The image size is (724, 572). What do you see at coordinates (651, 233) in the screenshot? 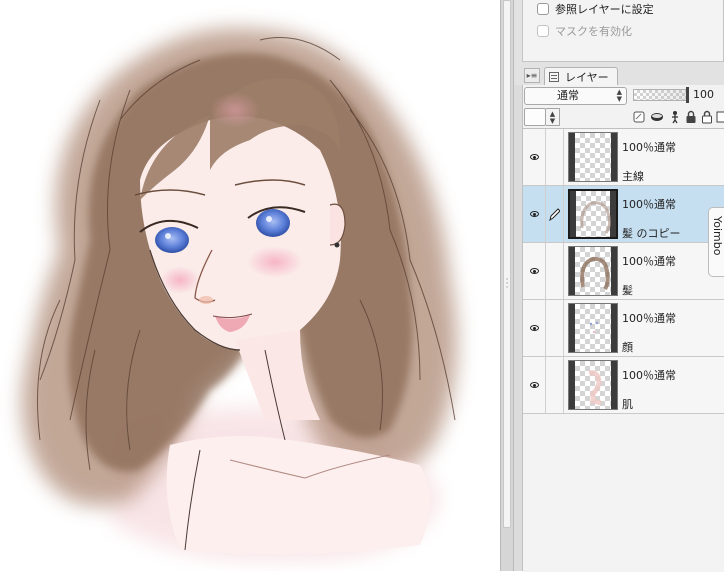
I see `layer-name: 髪 のコピー` at bounding box center [651, 233].